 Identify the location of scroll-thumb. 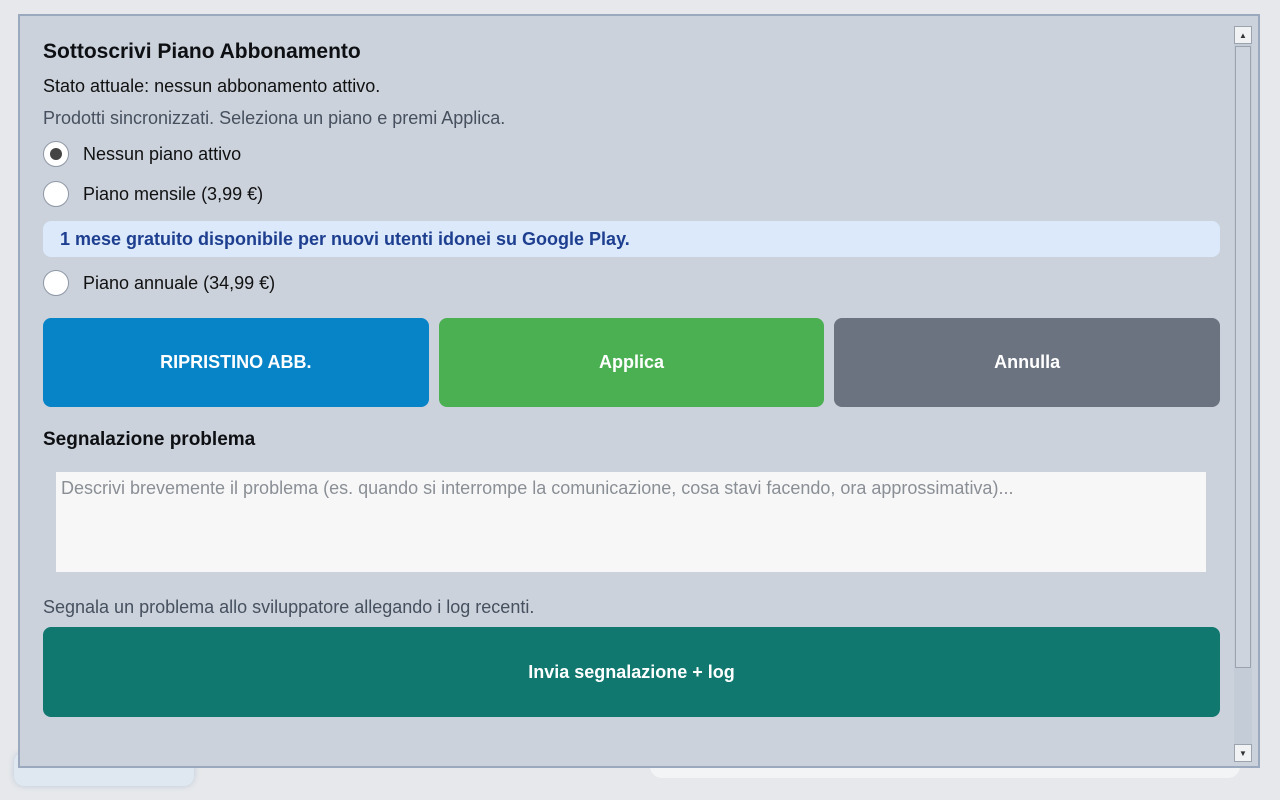
(1243, 357).